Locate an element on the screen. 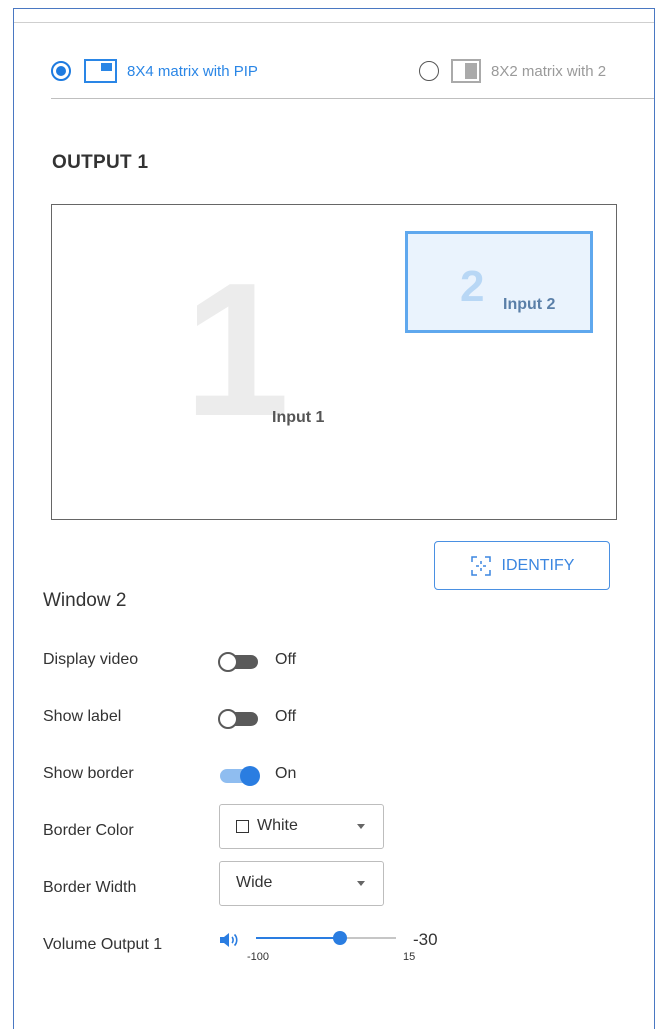  output-title: OUTPUT 1 is located at coordinates (100, 162).